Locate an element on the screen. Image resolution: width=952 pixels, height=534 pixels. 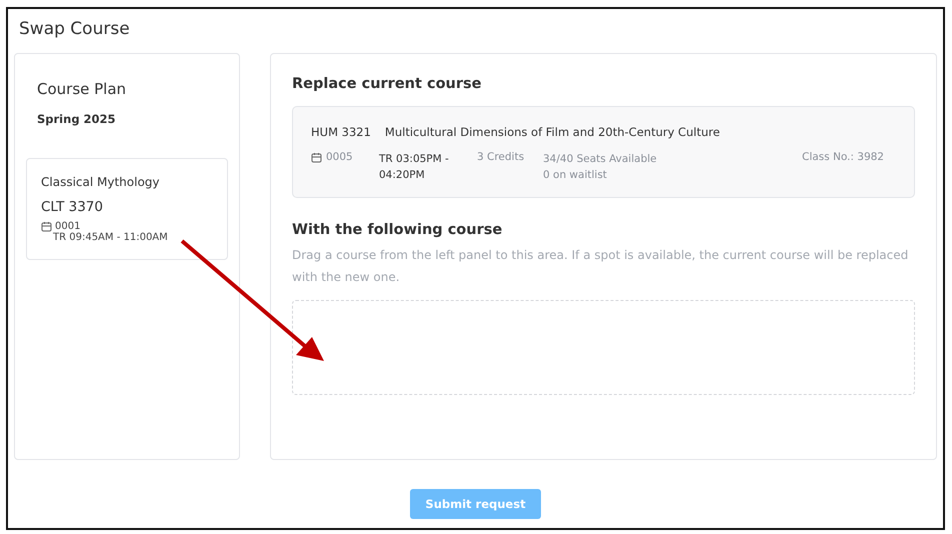
waitlist-count: 0 on waitlist is located at coordinates (575, 175).